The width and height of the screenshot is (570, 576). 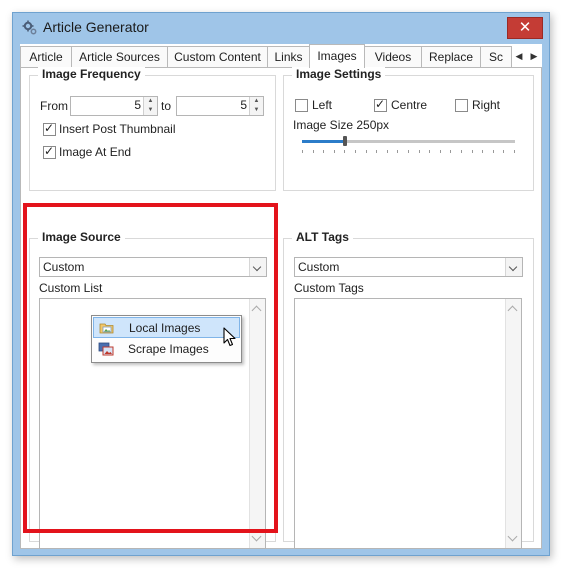 I want to click on to-value: 5, so click(x=243, y=105).